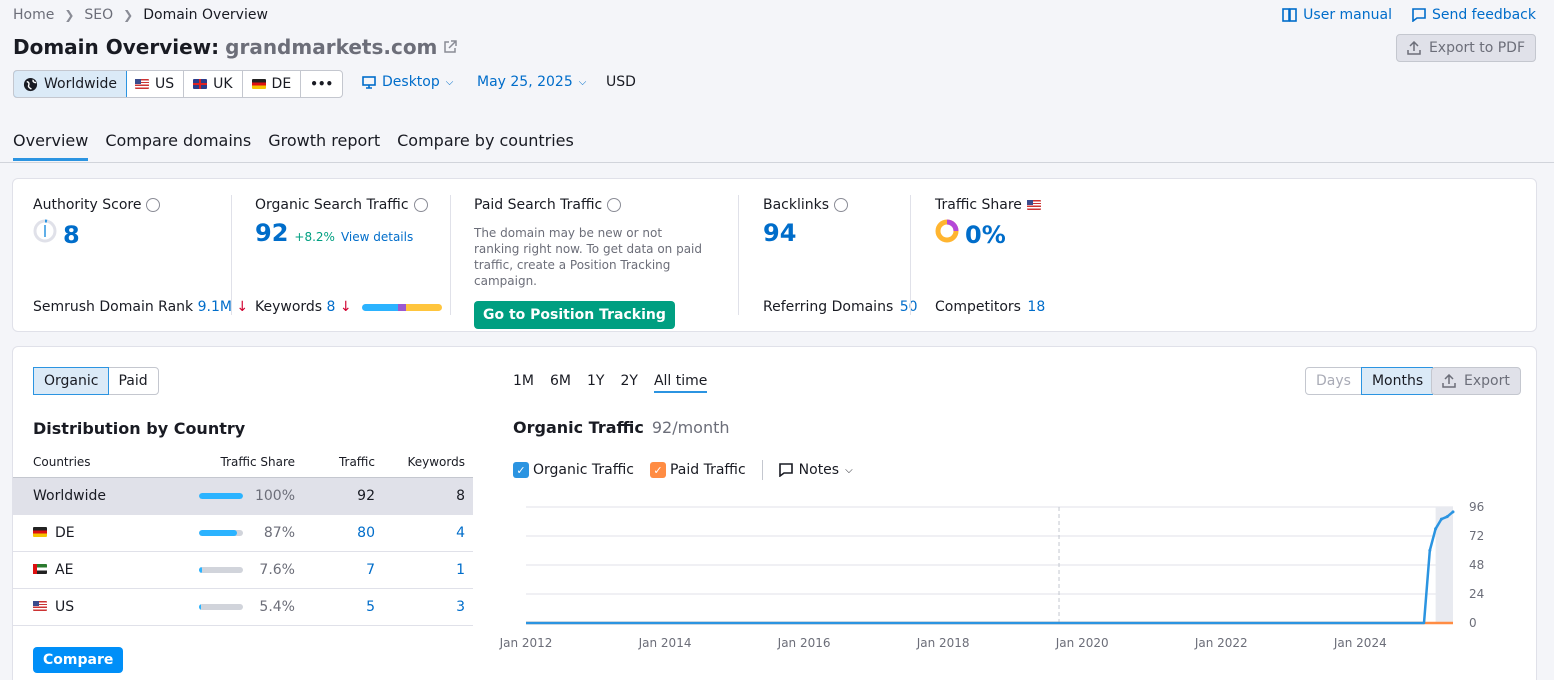 This screenshot has width=1554, height=680. What do you see at coordinates (657, 470) in the screenshot?
I see `checkbox-checked-icon: ✓` at bounding box center [657, 470].